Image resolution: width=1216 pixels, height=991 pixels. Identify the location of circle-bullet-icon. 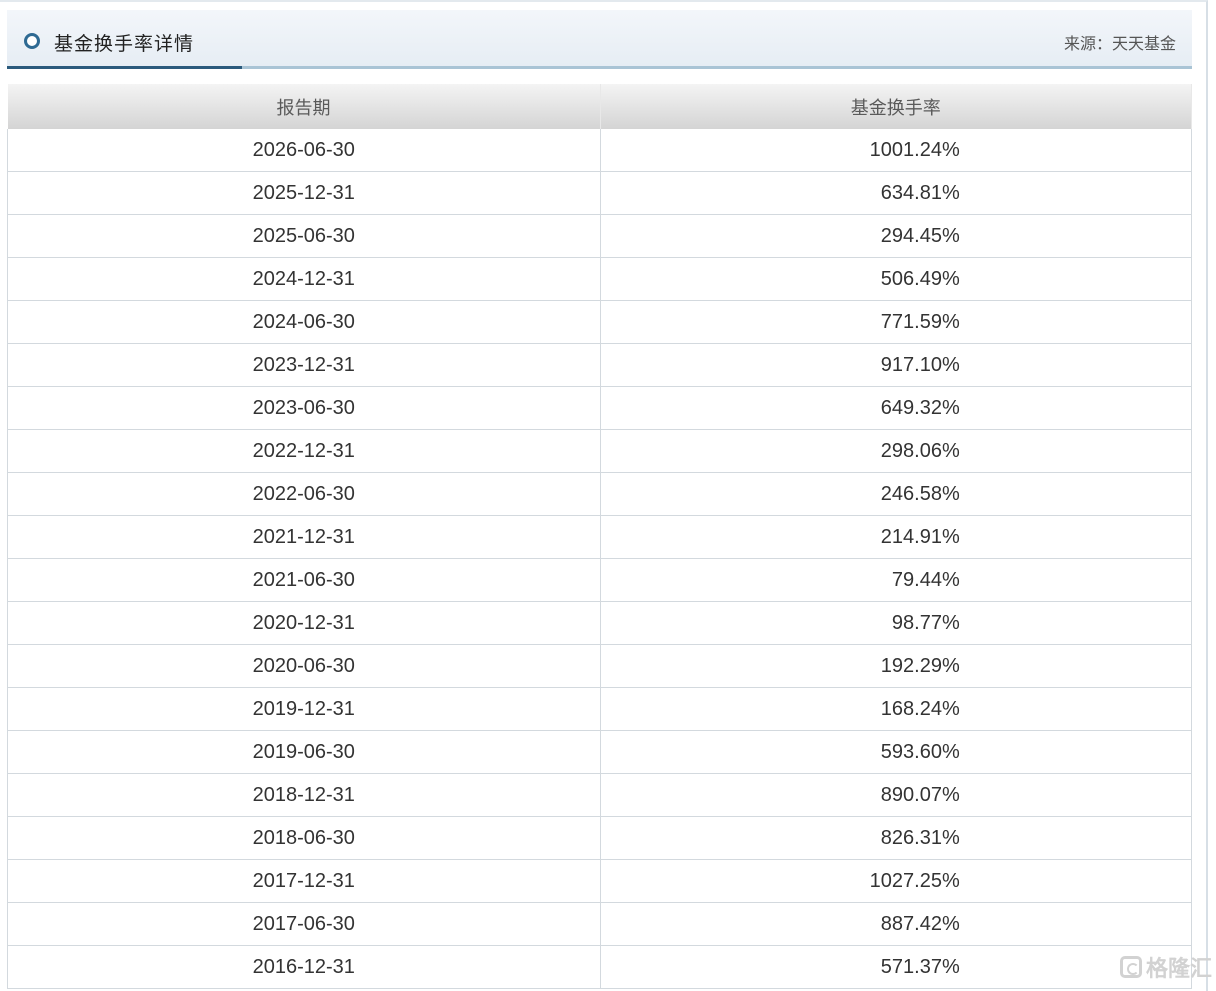
(32, 41).